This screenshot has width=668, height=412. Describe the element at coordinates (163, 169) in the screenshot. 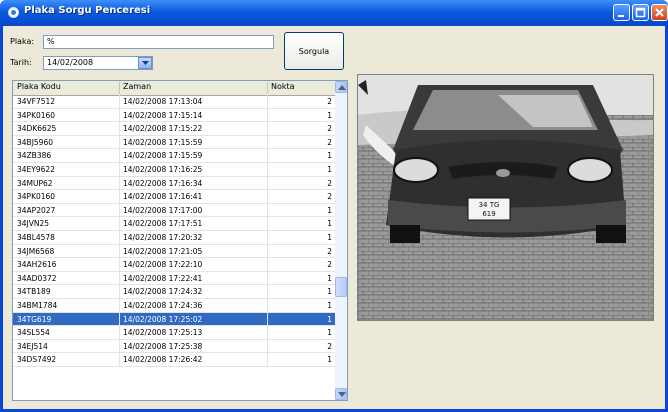

I see `cell-zaman: 14/02/2008 17:16:25` at that location.